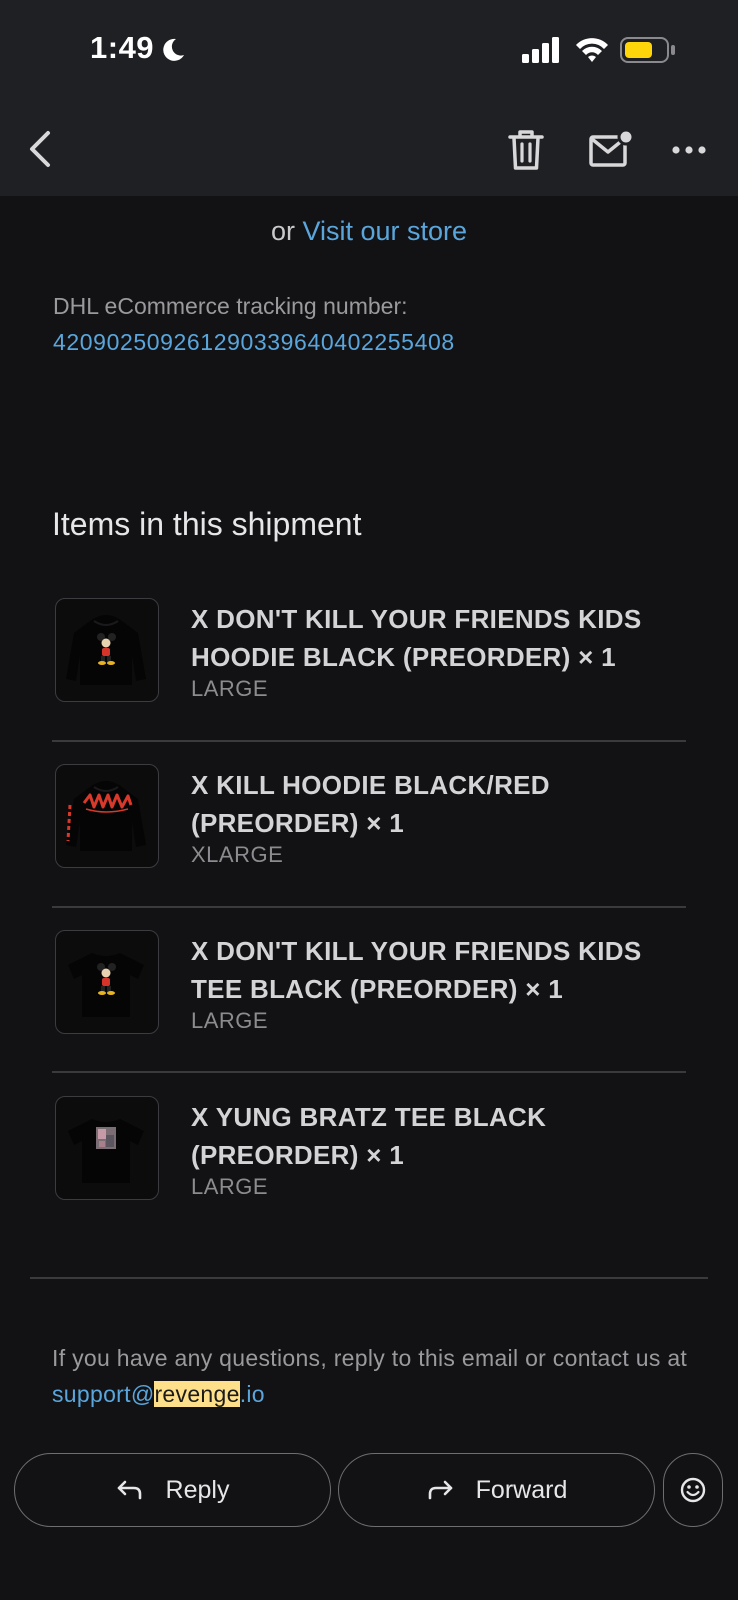  I want to click on product-image-hoodie-mickey, so click(107, 650).